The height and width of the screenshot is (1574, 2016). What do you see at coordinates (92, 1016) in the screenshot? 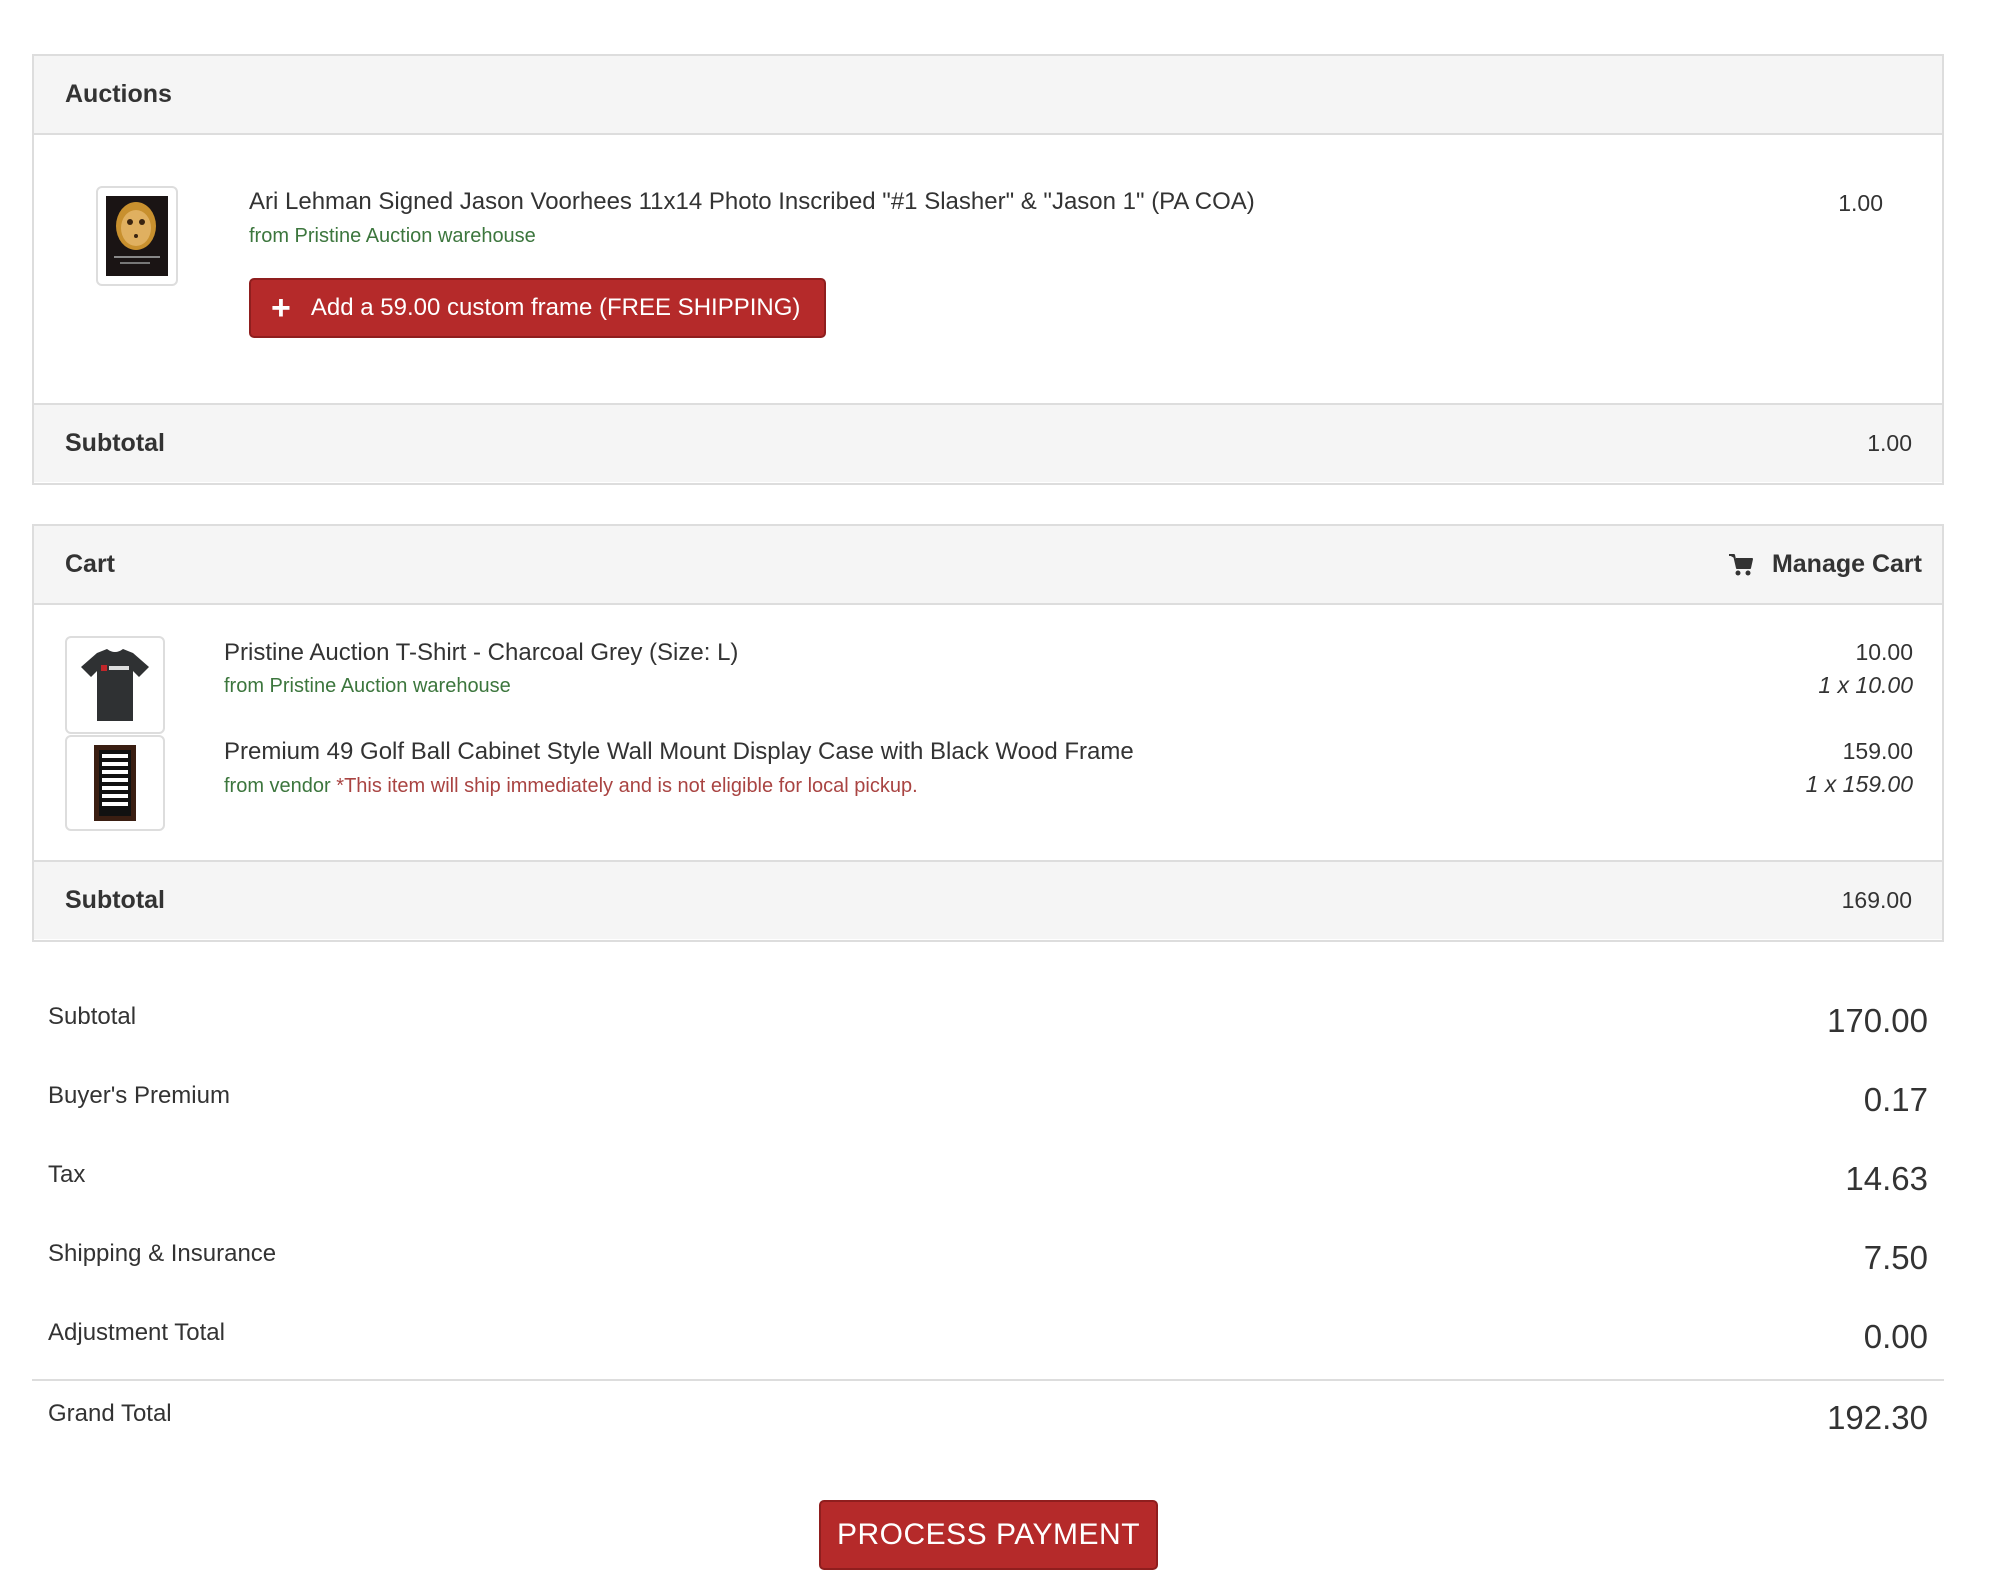
I see `summary-label: Subtotal` at bounding box center [92, 1016].